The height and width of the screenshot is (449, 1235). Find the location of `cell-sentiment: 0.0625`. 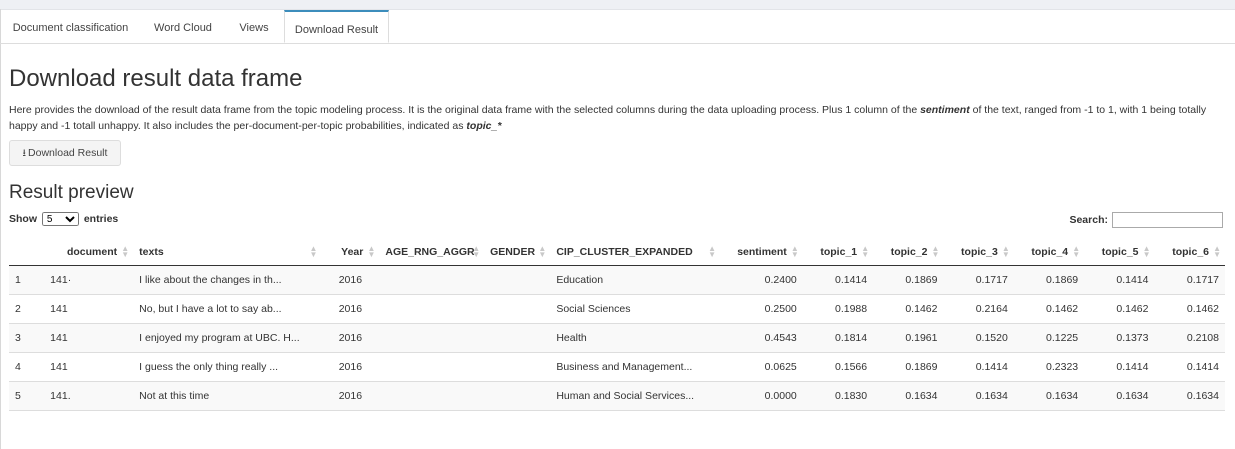

cell-sentiment: 0.0625 is located at coordinates (761, 367).